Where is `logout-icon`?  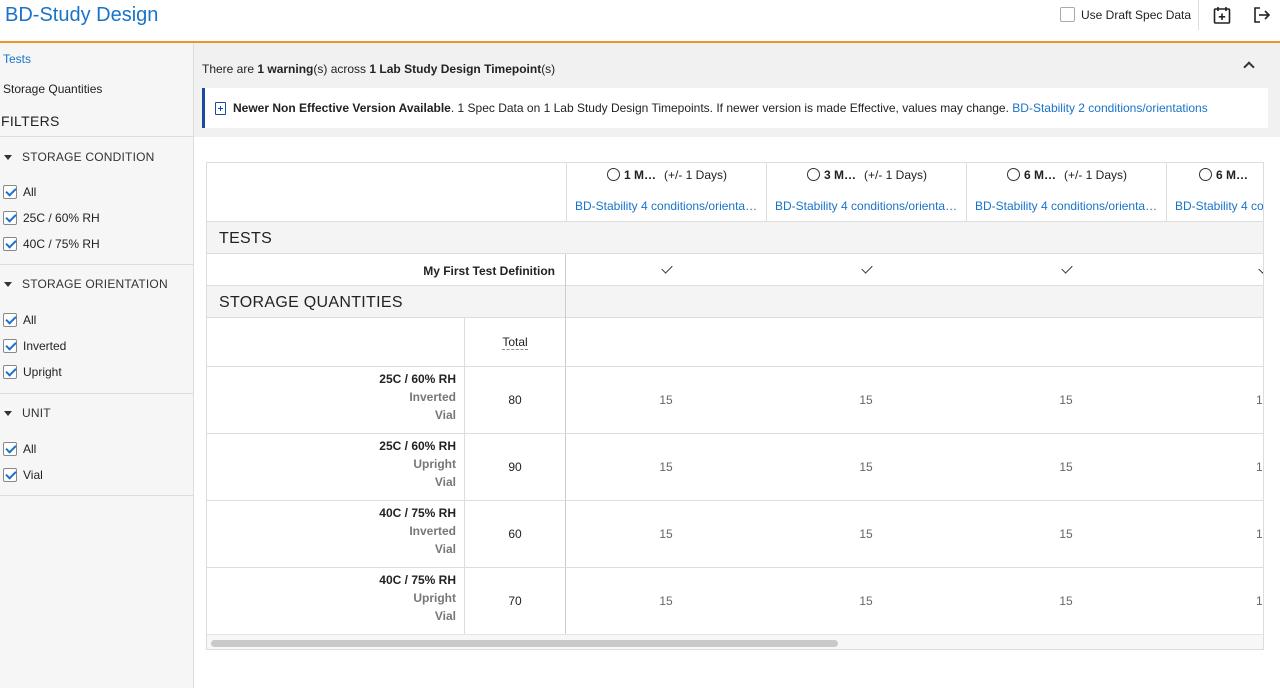 logout-icon is located at coordinates (1262, 15).